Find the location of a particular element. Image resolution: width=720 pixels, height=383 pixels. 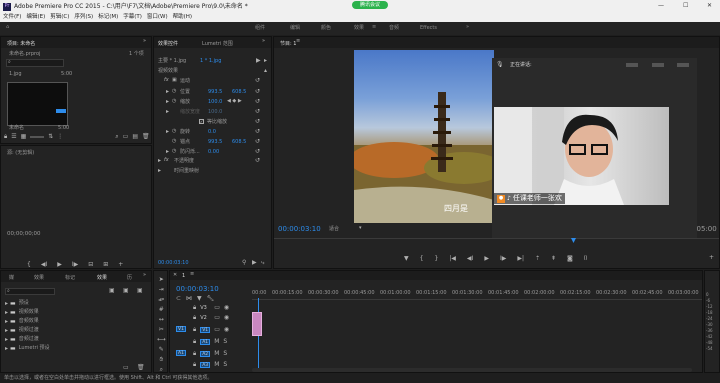

menu-sequence: 序列(S) is located at coordinates (83, 17).